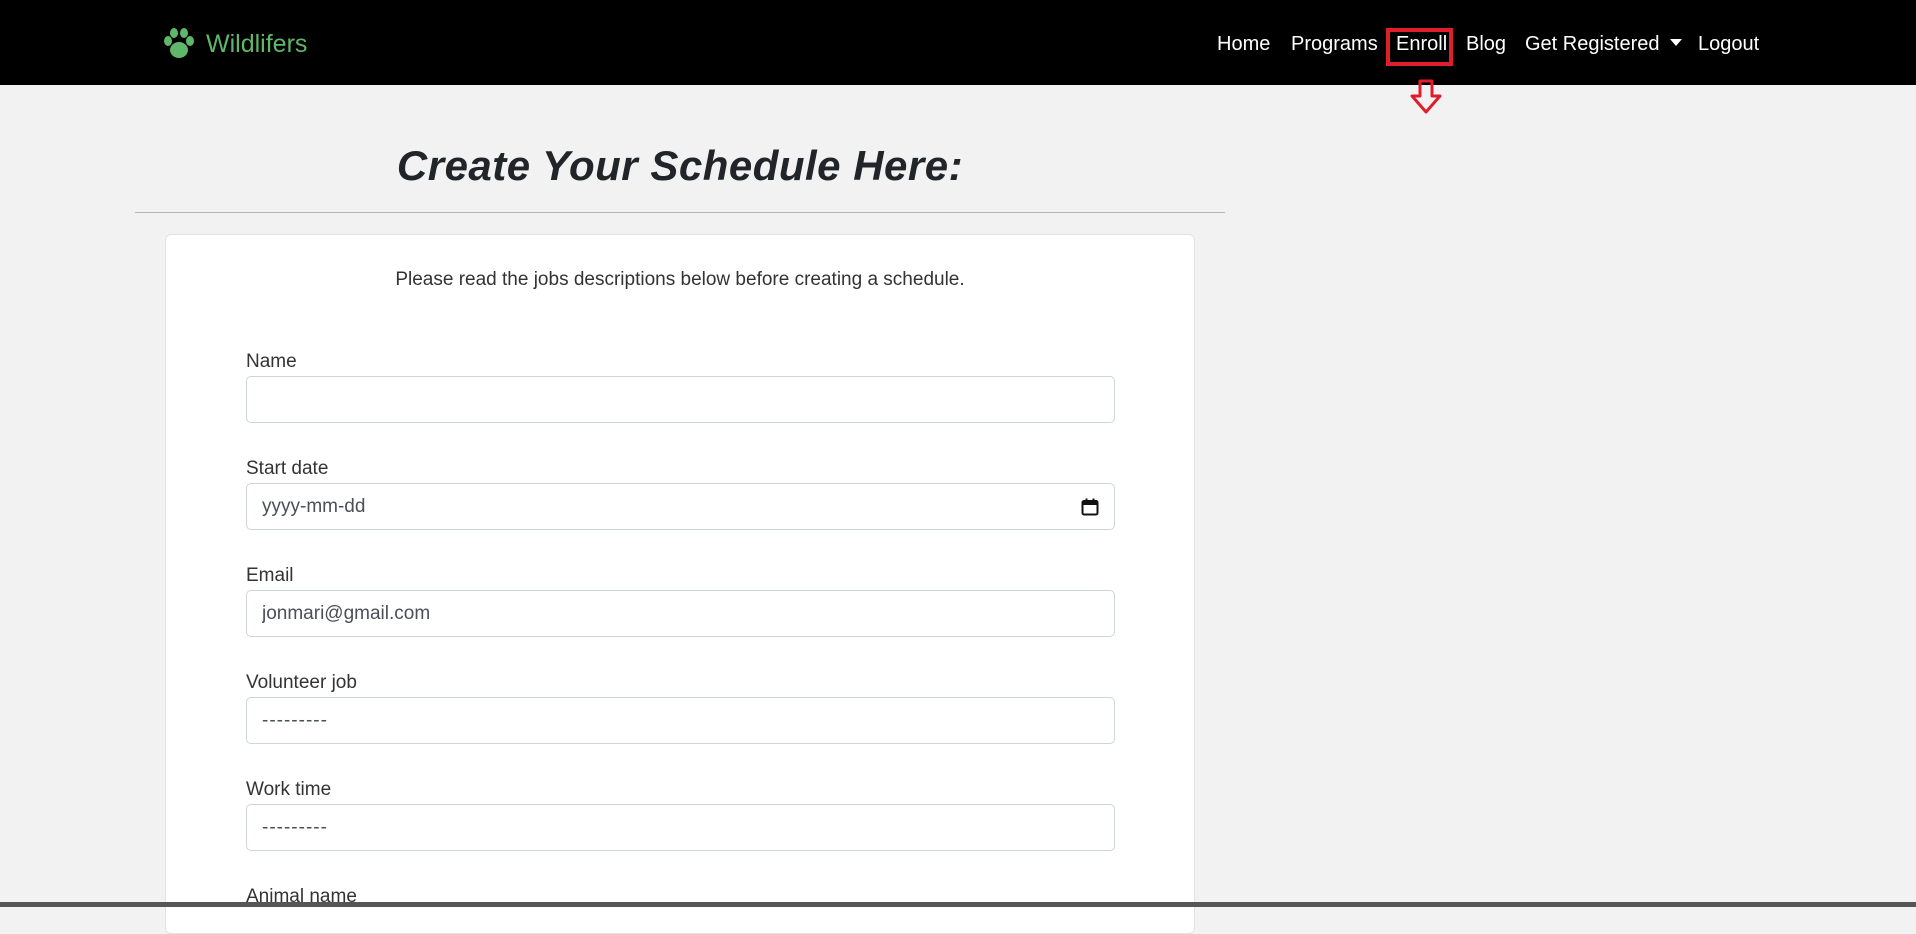 This screenshot has width=1916, height=934. What do you see at coordinates (301, 682) in the screenshot?
I see `volunteer-job-label: Volunteer job` at bounding box center [301, 682].